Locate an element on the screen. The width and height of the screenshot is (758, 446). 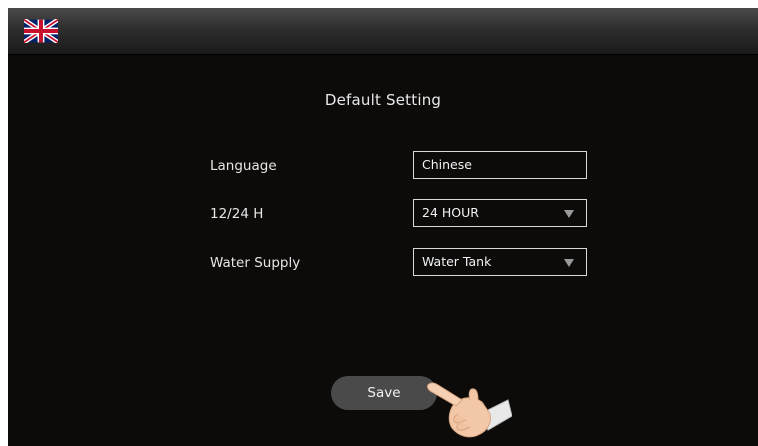
time-format-value: 24 HOUR is located at coordinates (450, 212).